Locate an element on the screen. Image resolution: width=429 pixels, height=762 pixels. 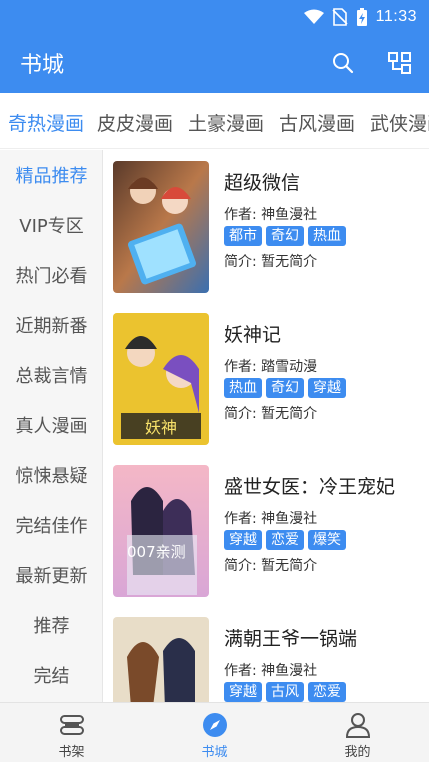
search-icon is located at coordinates (343, 63).